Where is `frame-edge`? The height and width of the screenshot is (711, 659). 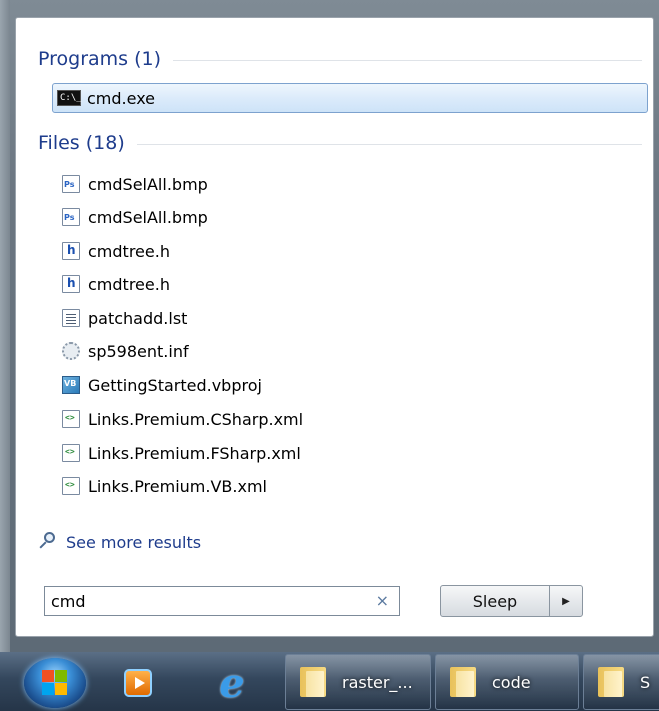
frame-edge is located at coordinates (5, 326).